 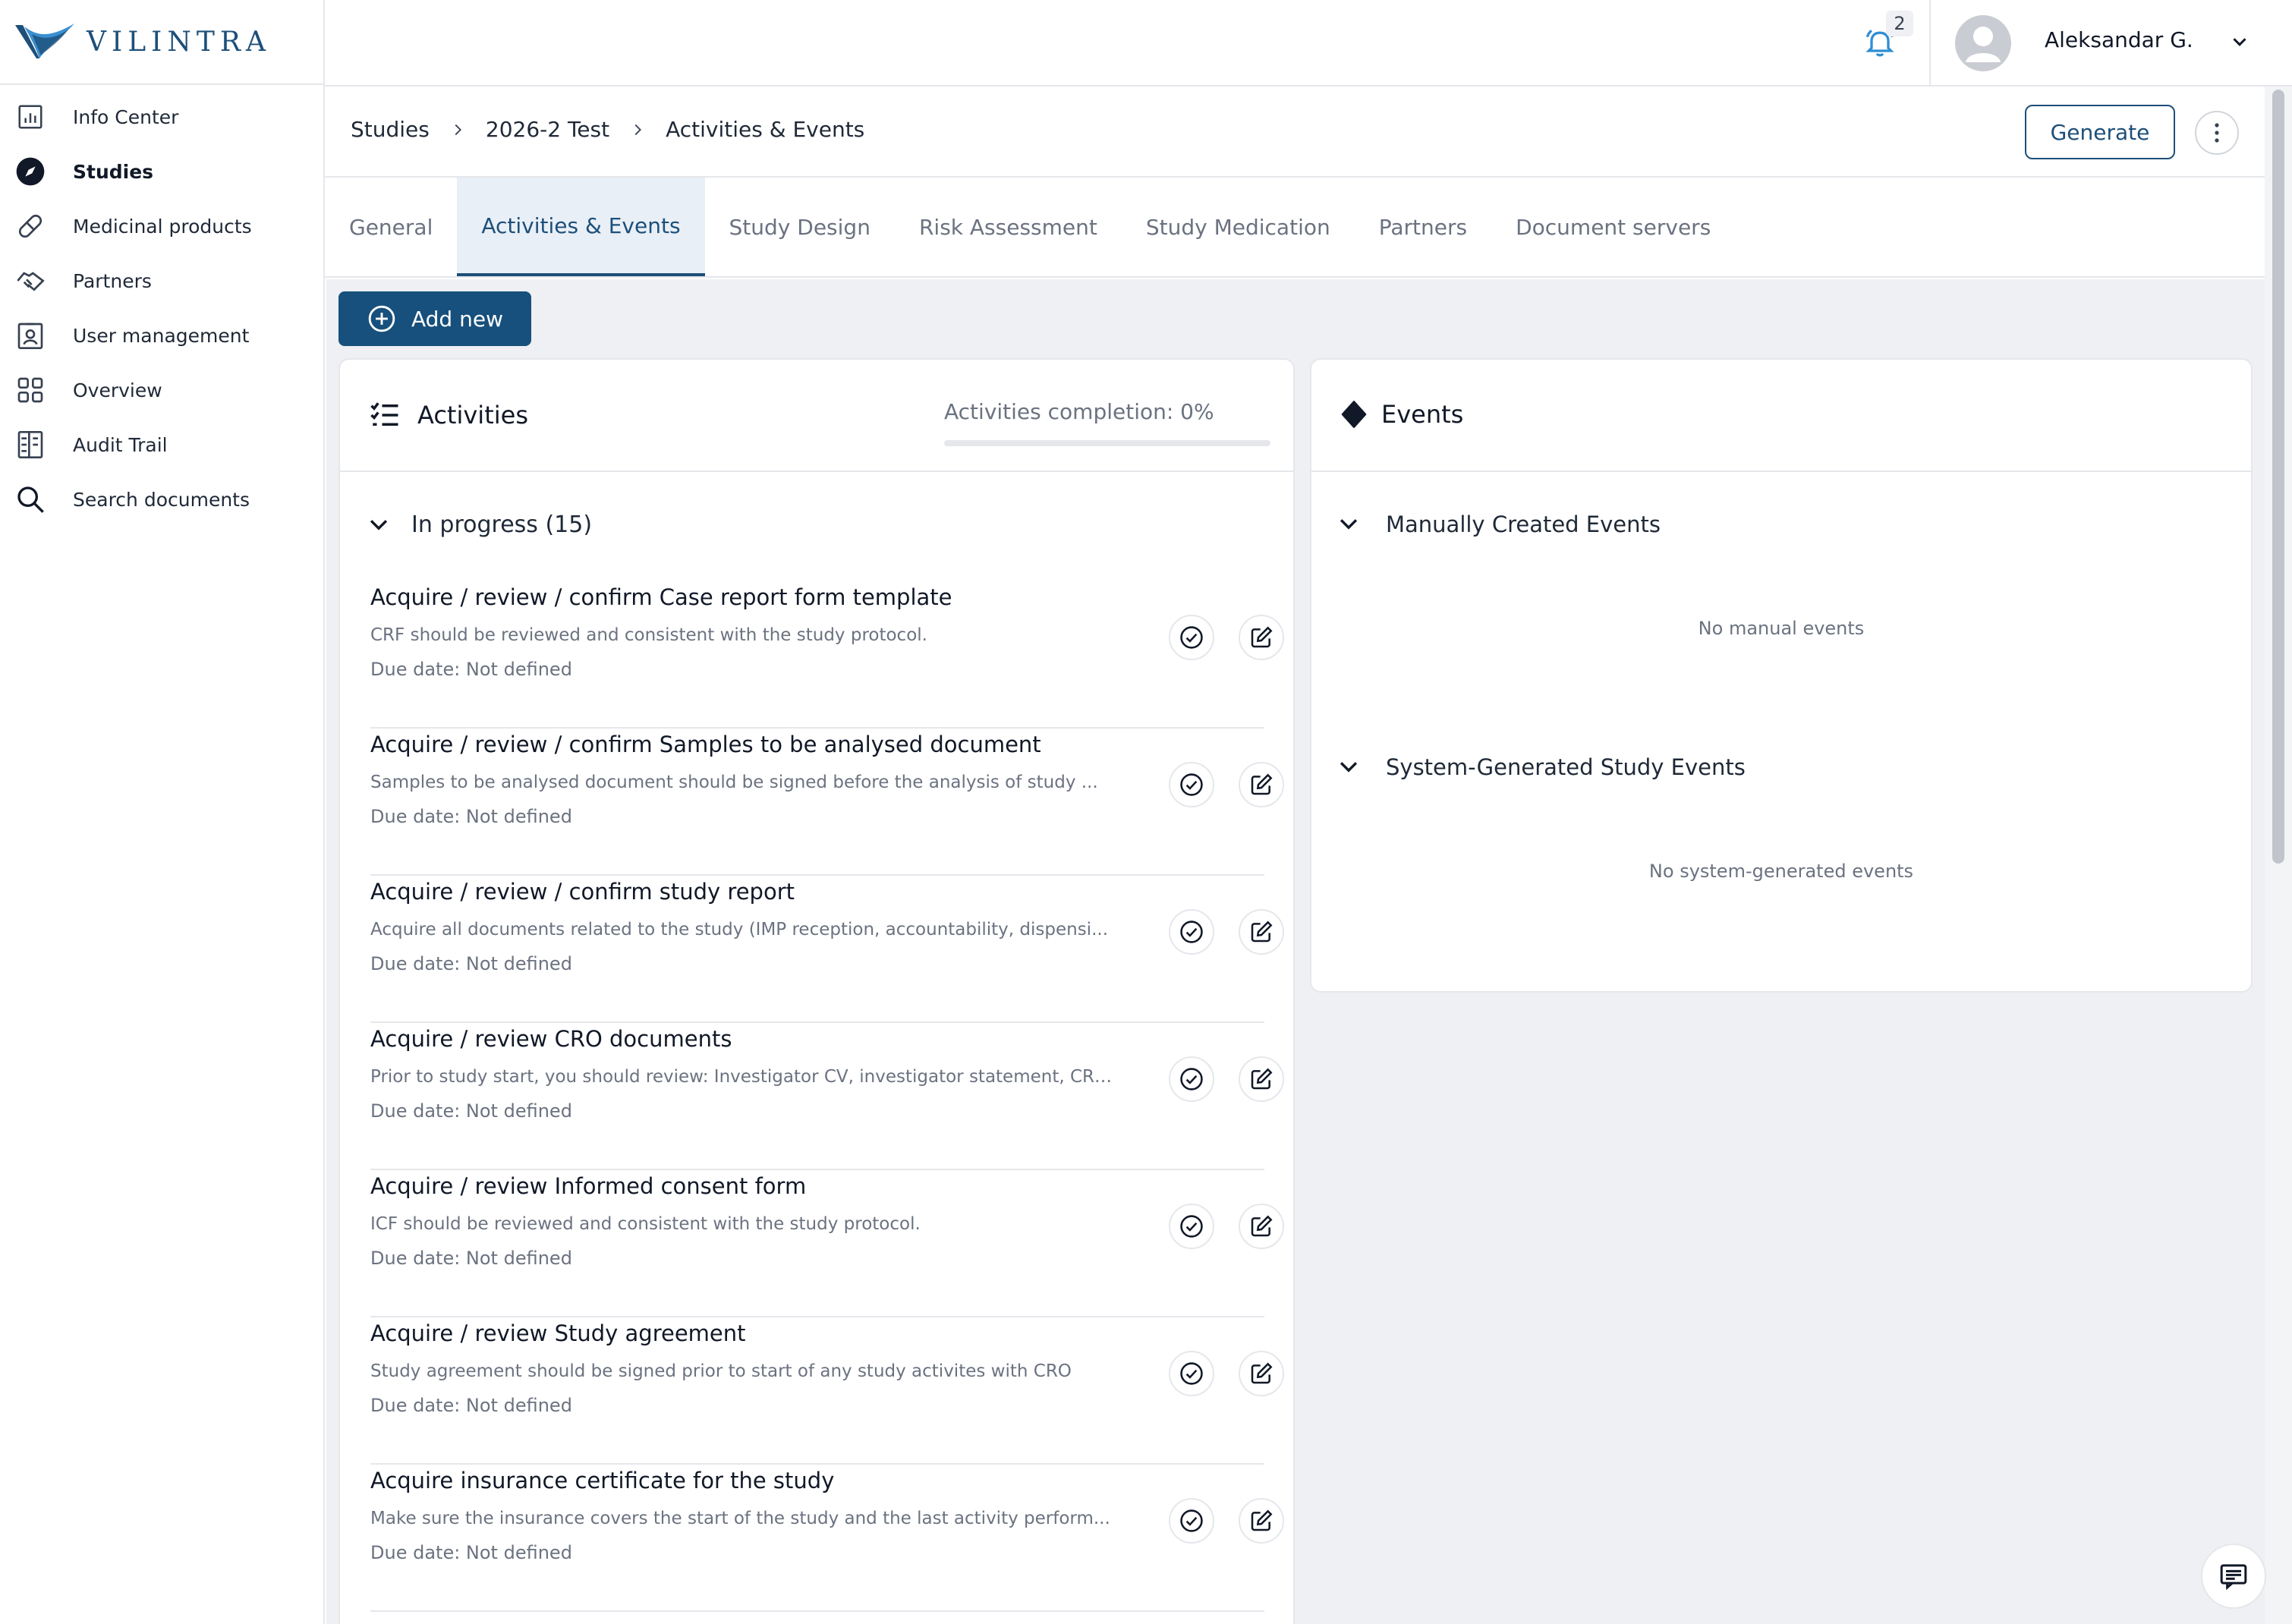 I want to click on notifications-button: 2, so click(x=1880, y=42).